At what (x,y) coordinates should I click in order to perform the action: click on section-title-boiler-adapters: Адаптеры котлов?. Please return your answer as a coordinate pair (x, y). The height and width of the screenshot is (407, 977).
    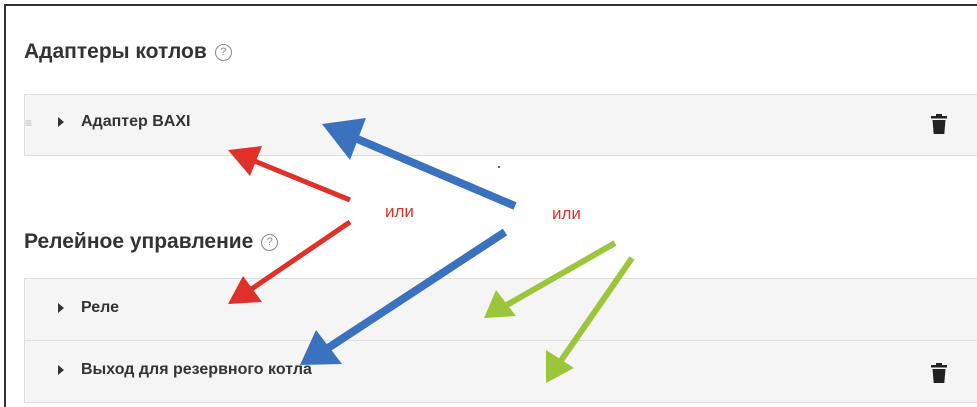
    Looking at the image, I should click on (128, 52).